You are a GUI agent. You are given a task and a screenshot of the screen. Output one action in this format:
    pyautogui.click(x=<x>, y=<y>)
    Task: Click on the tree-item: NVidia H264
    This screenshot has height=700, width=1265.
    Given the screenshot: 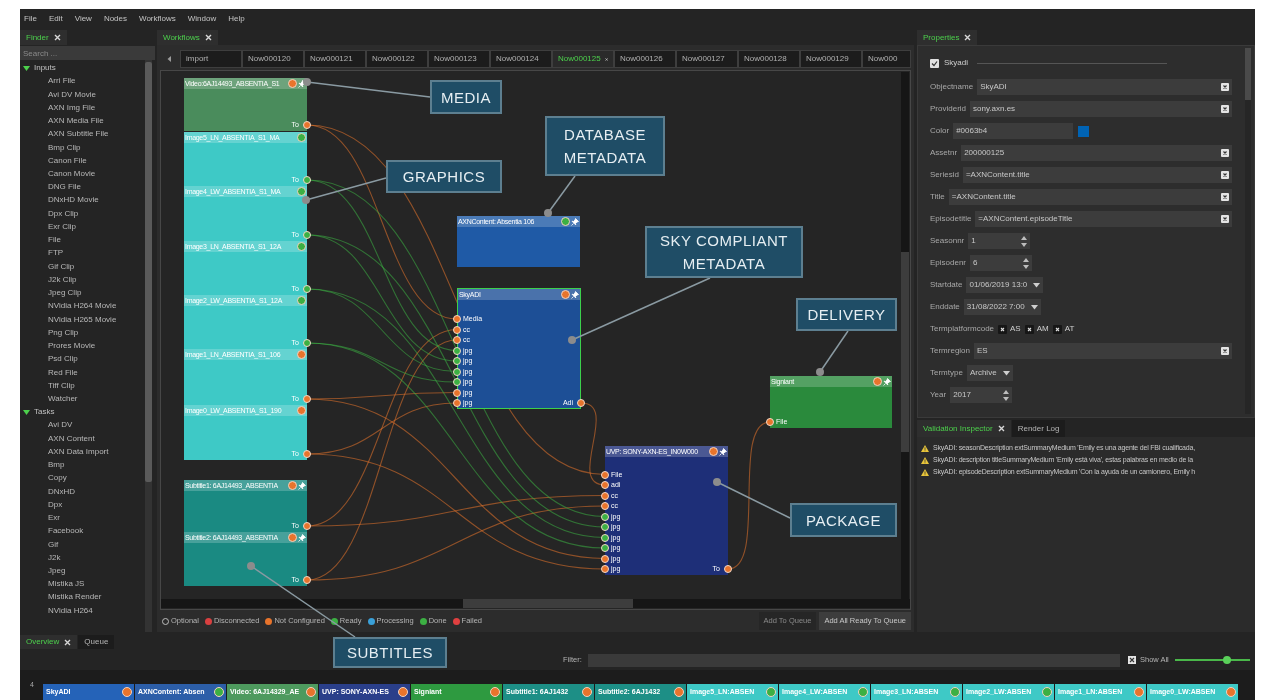 What is the action you would take?
    pyautogui.click(x=70, y=610)
    